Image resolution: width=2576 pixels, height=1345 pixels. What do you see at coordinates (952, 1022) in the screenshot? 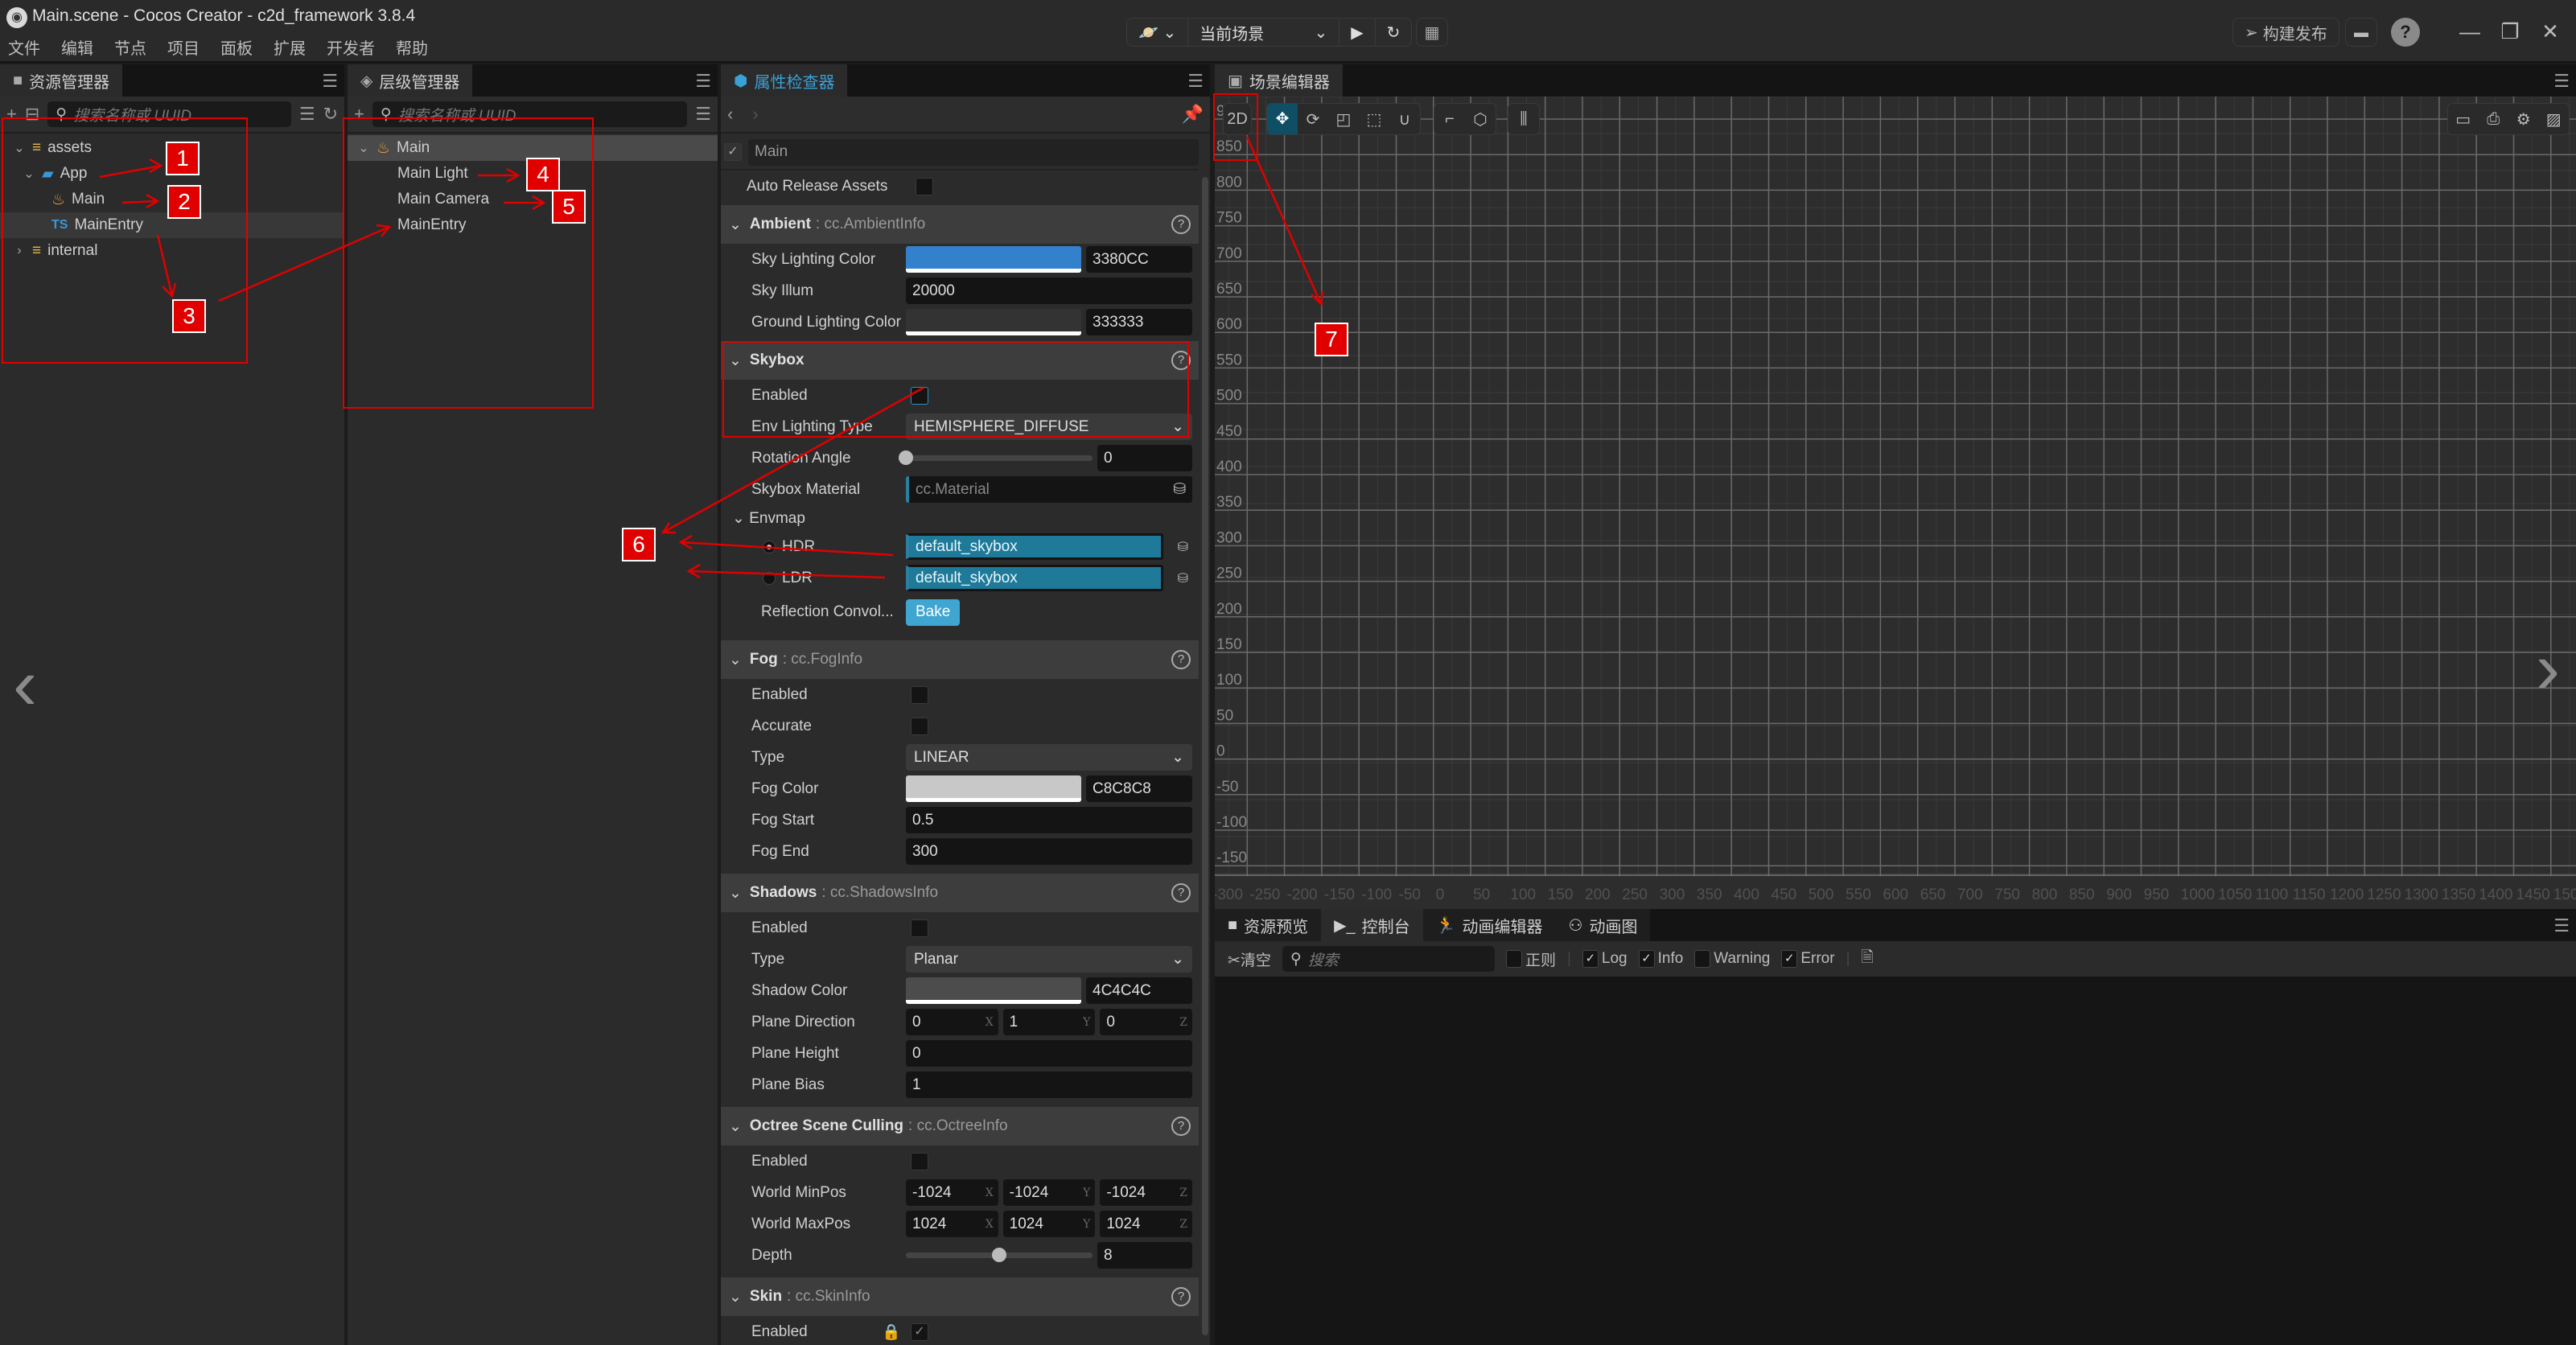
I see `plane-direction-x: 0X` at bounding box center [952, 1022].